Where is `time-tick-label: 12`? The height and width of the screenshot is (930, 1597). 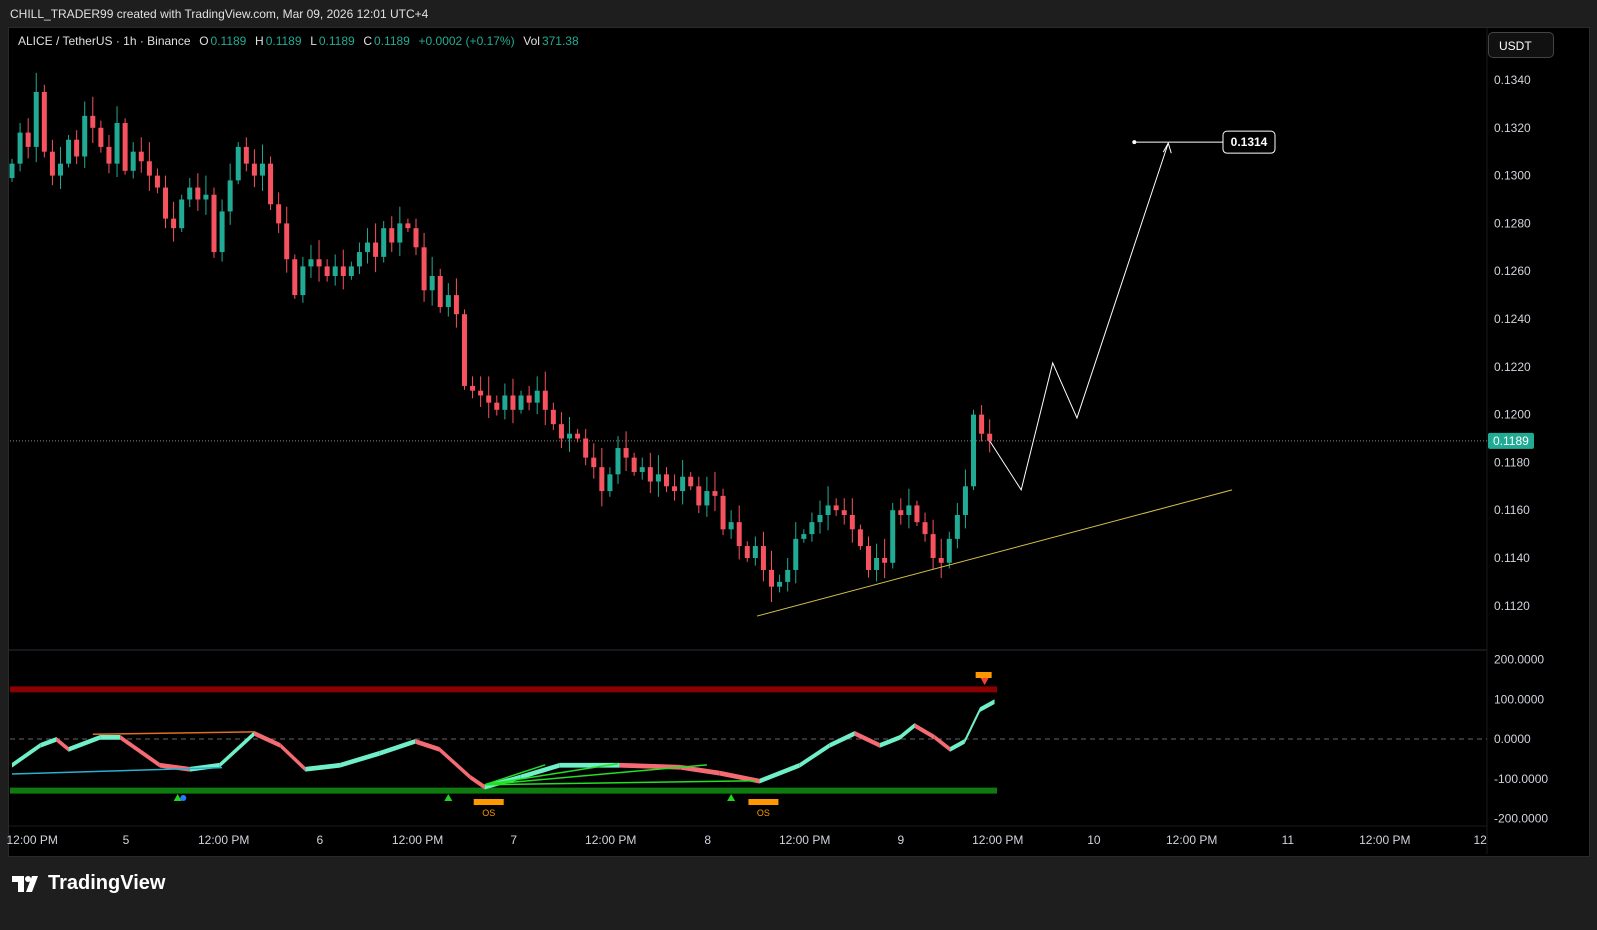
time-tick-label: 12 is located at coordinates (1480, 840).